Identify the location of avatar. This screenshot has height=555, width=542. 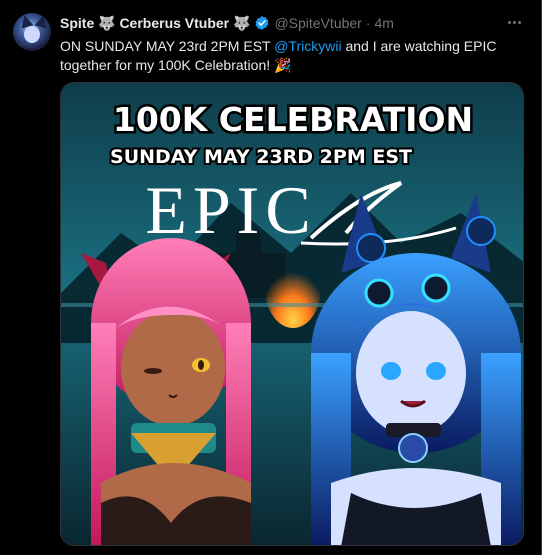
(32, 32).